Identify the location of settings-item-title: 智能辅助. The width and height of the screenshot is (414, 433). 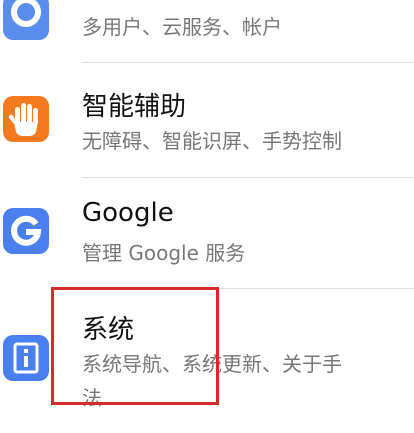
(134, 107).